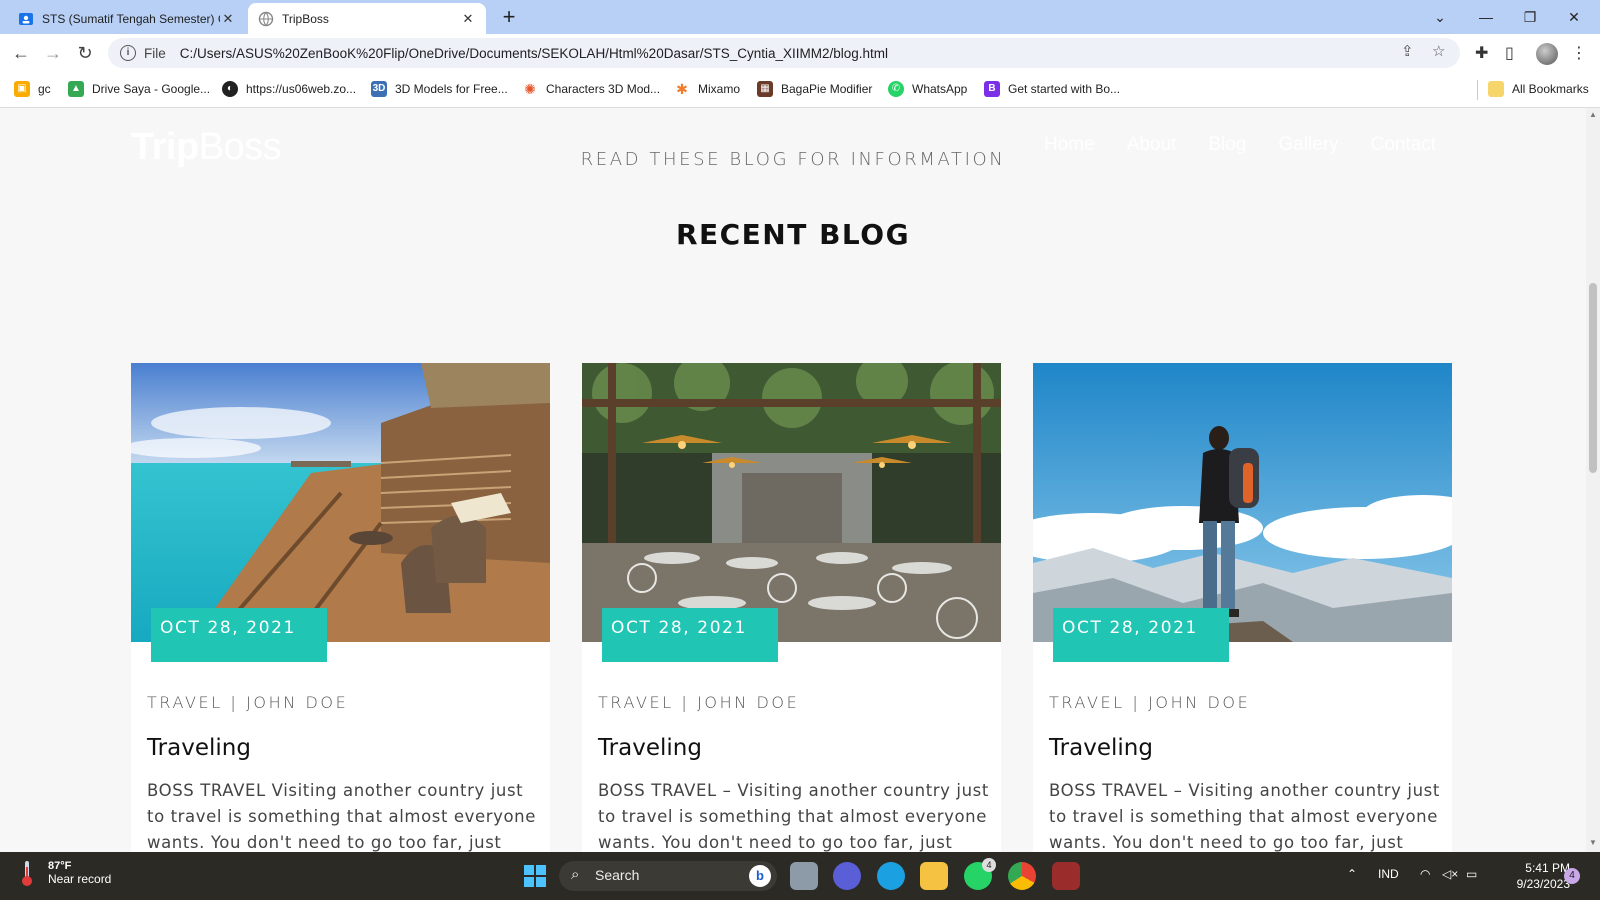 The image size is (1600, 900). I want to click on bookmark-label: WhatsApp, so click(940, 89).